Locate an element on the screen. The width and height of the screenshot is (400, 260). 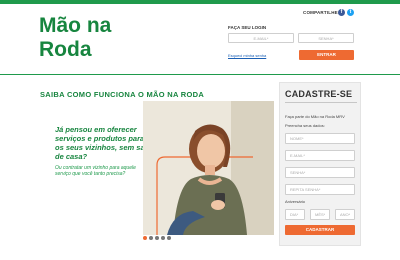
signup-title-divider is located at coordinates (321, 102).